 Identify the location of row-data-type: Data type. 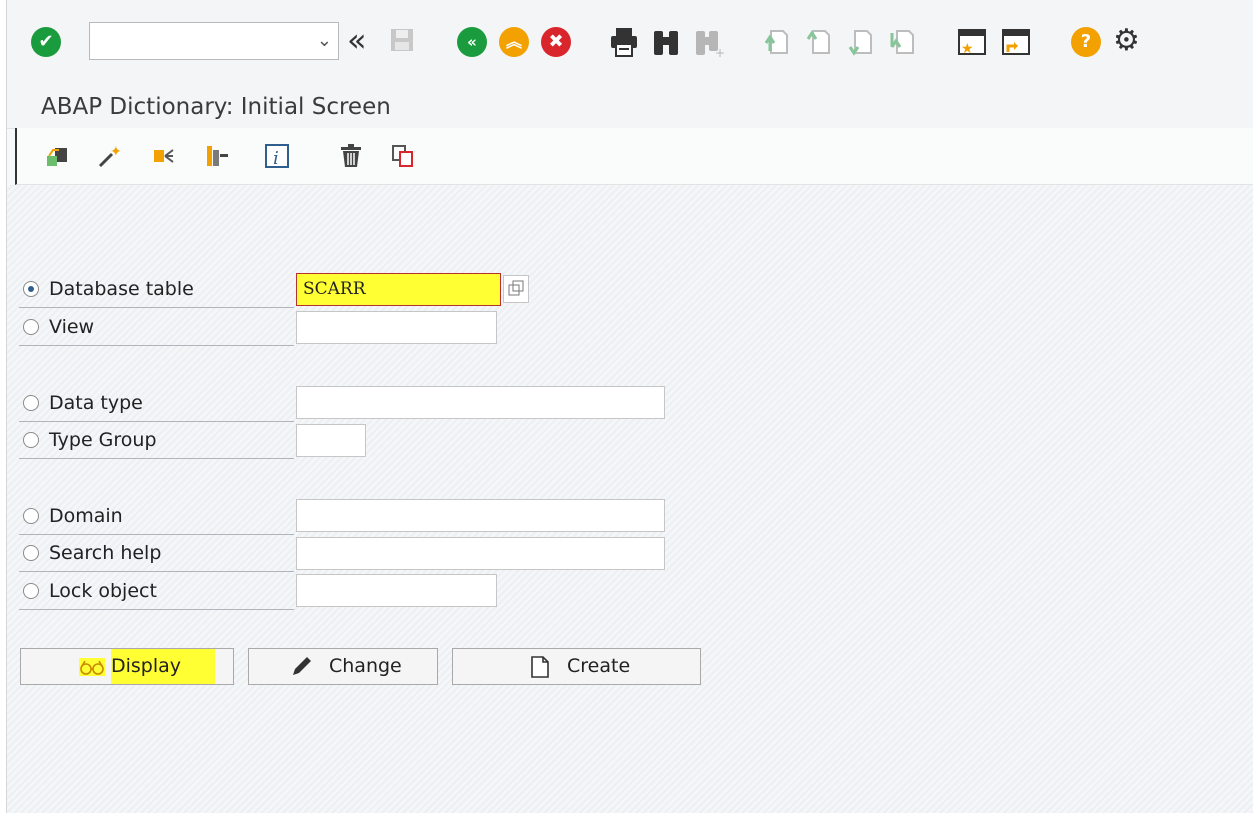
(156, 403).